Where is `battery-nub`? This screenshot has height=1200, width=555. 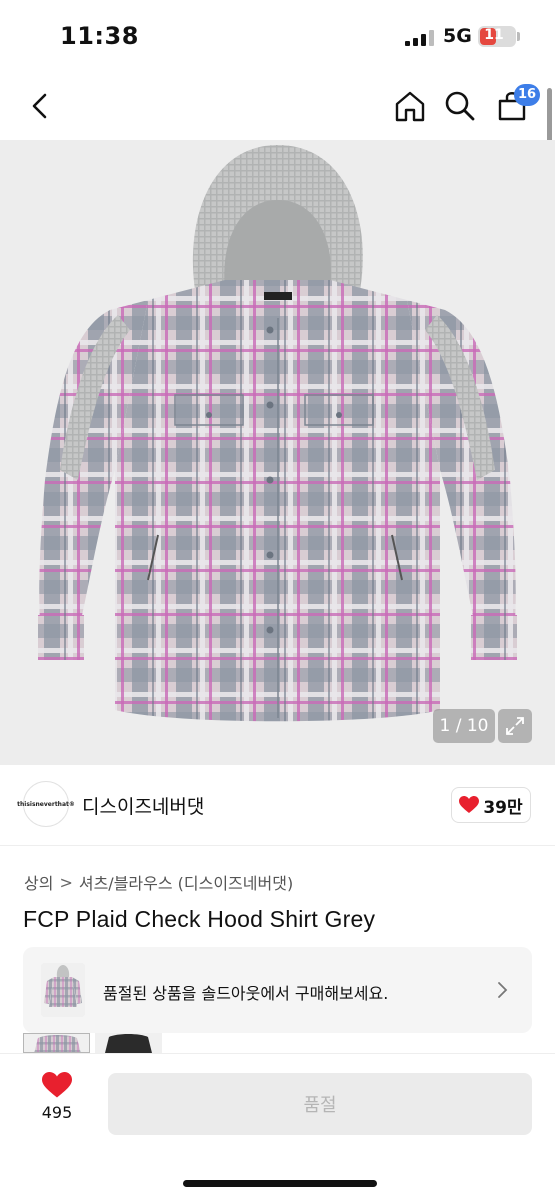 battery-nub is located at coordinates (518, 36).